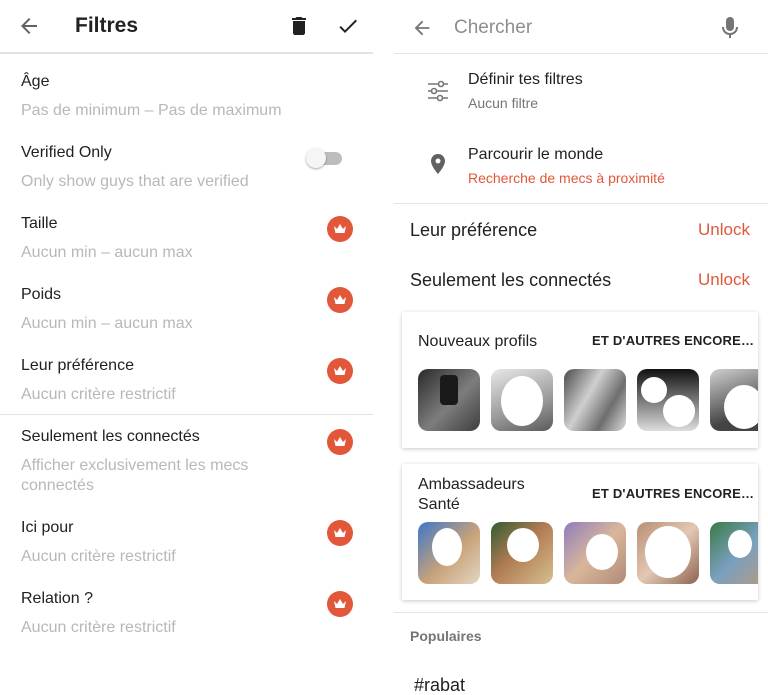 The image size is (768, 695). What do you see at coordinates (35, 81) in the screenshot?
I see `filter-label: Âge` at bounding box center [35, 81].